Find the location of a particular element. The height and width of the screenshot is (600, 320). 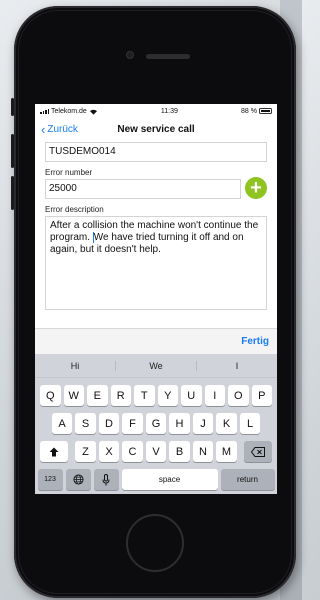

carrier-label: Telekom.de is located at coordinates (69, 111).